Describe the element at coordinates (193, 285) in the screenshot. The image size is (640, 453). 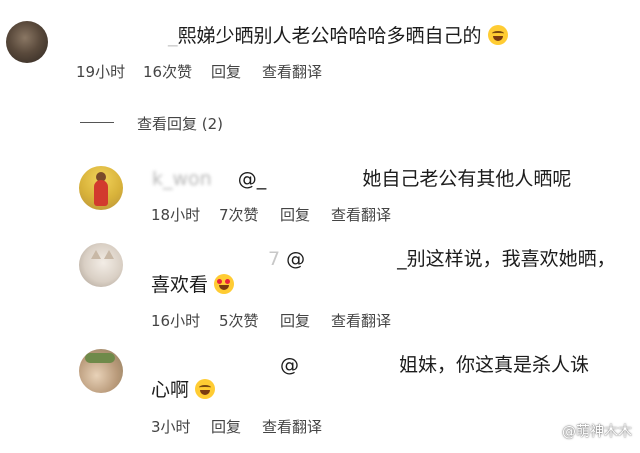
I see `reply-text-line2: 喜欢看` at that location.